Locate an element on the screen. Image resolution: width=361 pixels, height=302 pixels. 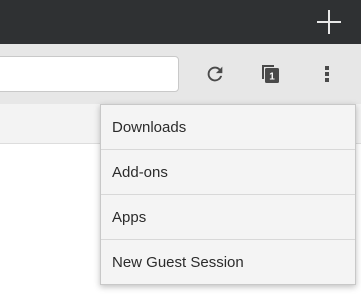
menu-item-label: Add-ons is located at coordinates (140, 172).